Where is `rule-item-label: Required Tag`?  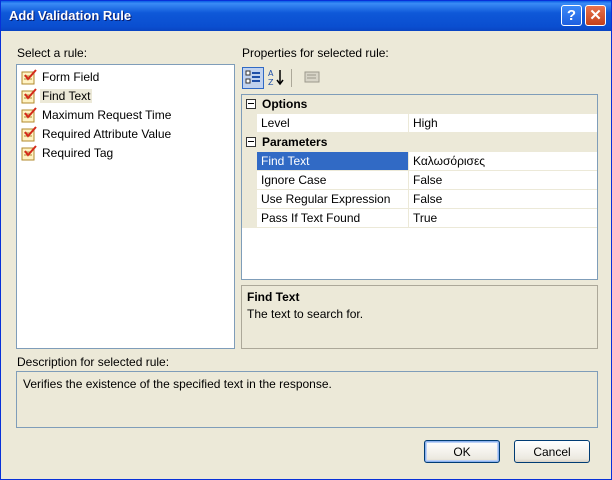 rule-item-label: Required Tag is located at coordinates (78, 153).